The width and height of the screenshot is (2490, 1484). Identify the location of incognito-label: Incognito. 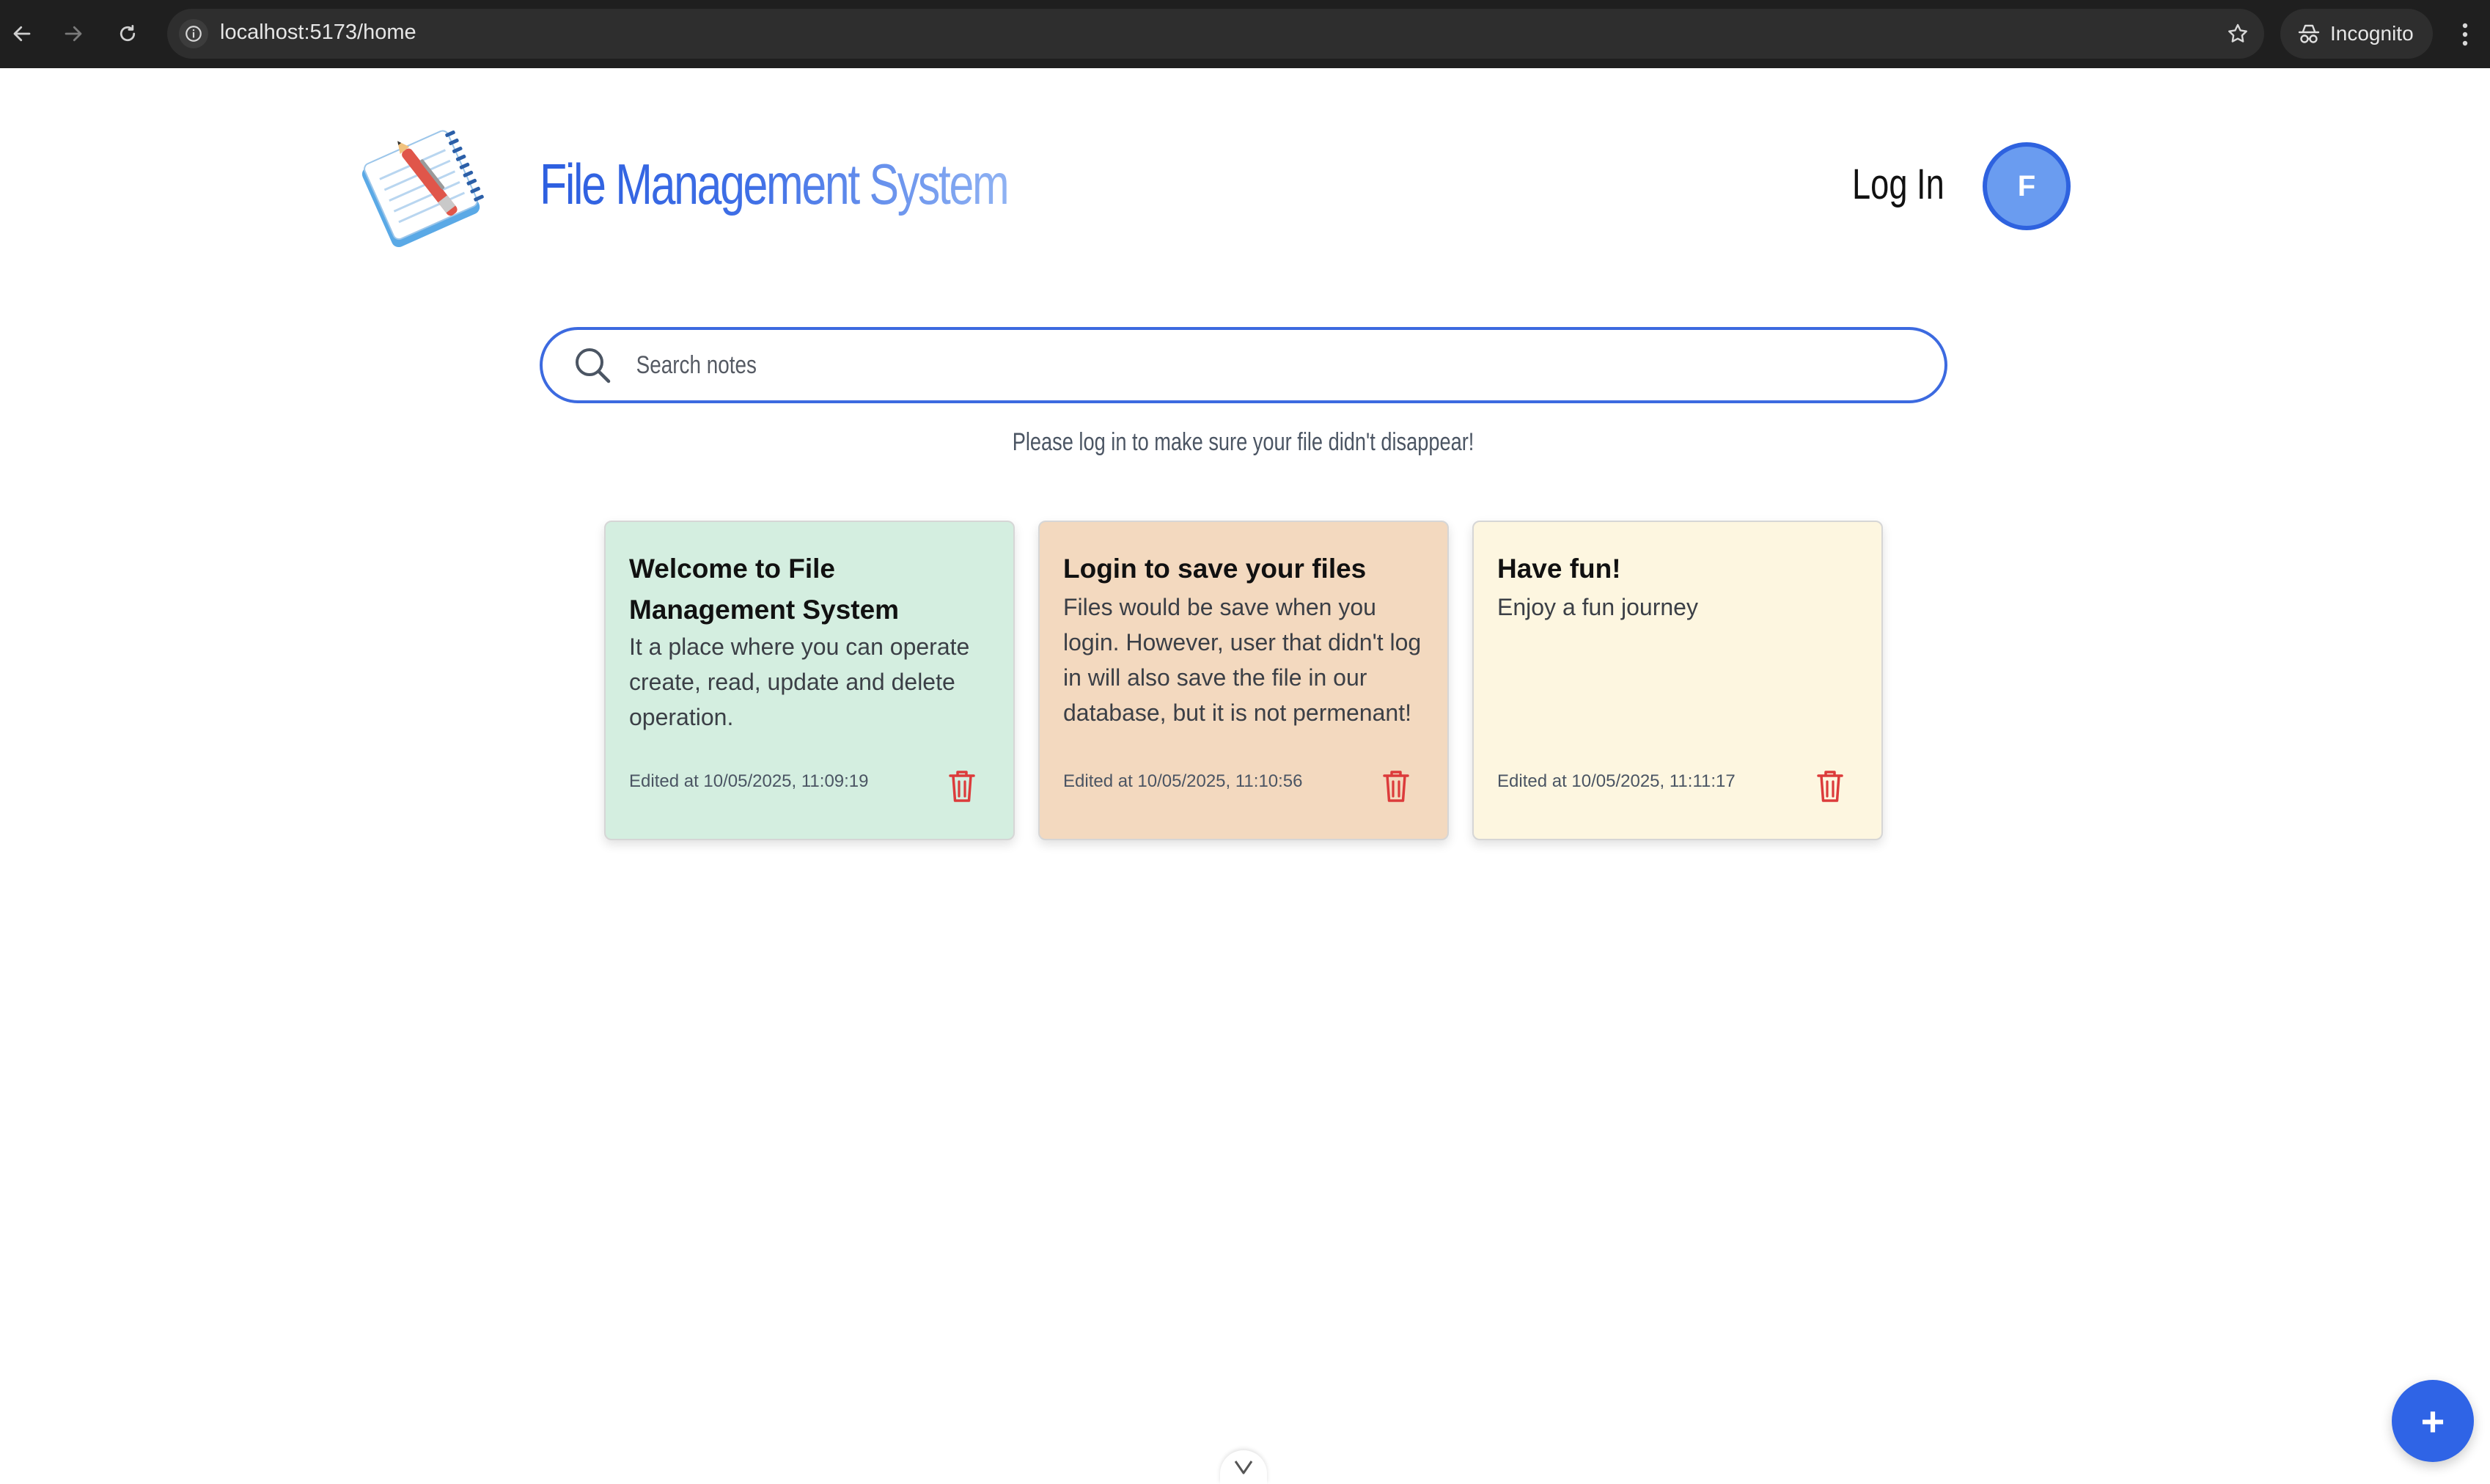
(2372, 33).